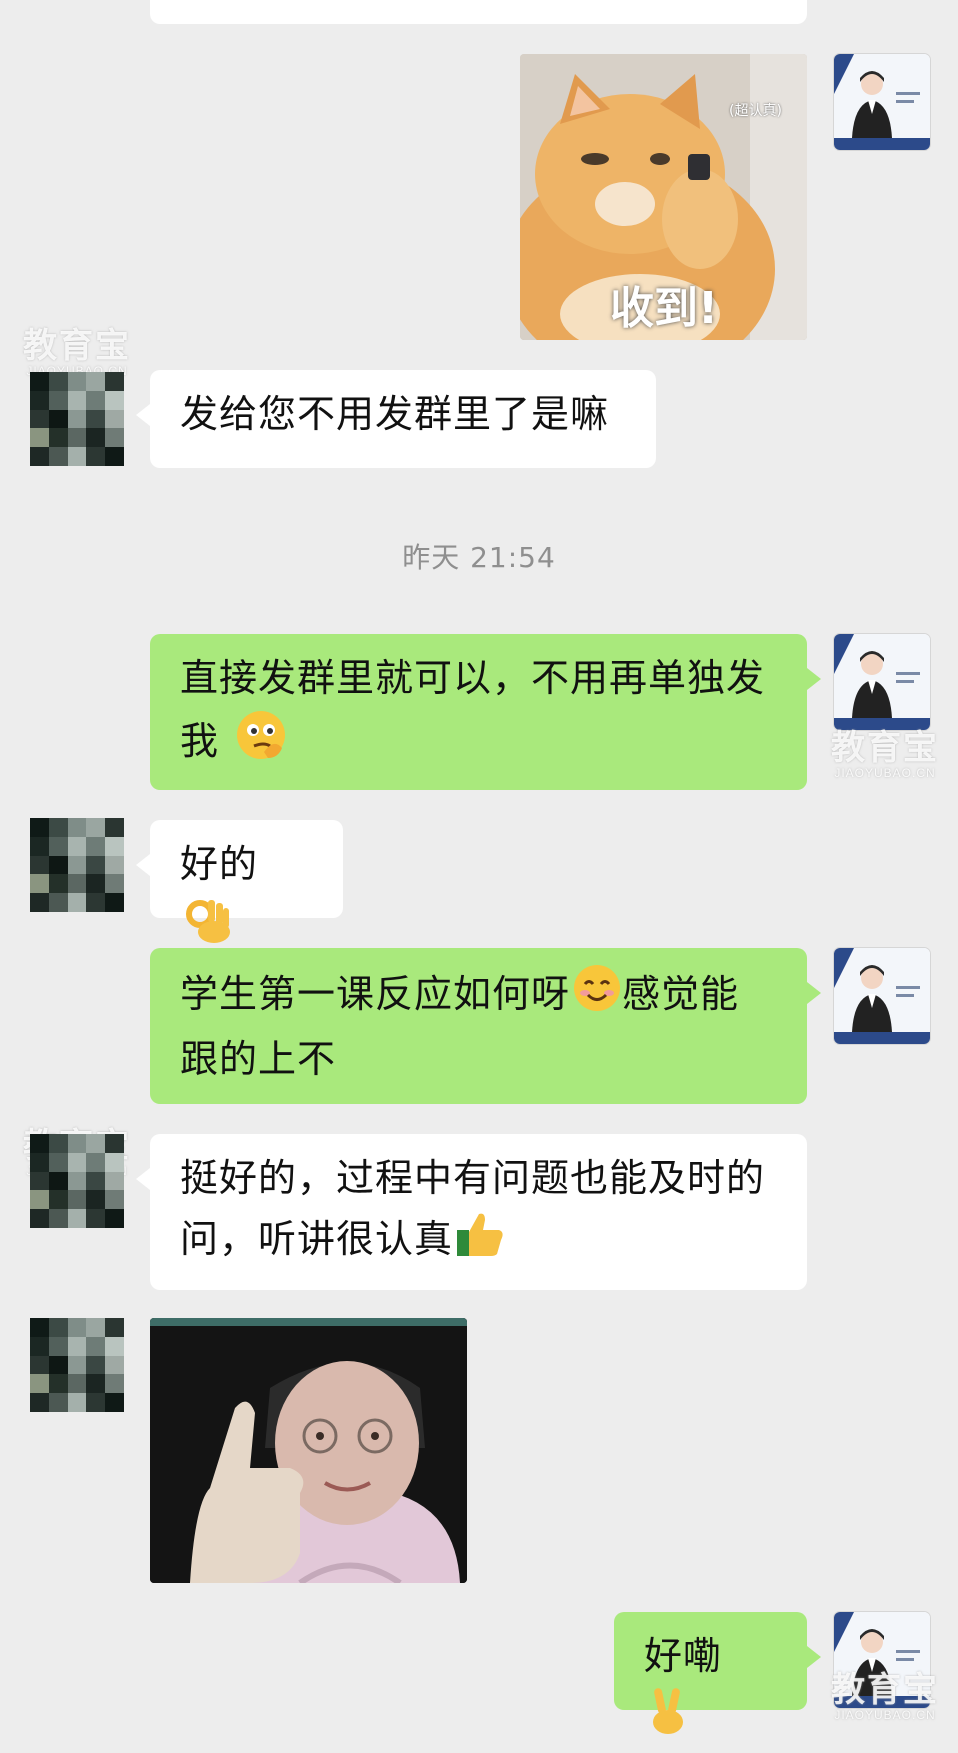  I want to click on message-bubble-outgoing: 直接发群里就可以，不用再单独发我, so click(485, 712).